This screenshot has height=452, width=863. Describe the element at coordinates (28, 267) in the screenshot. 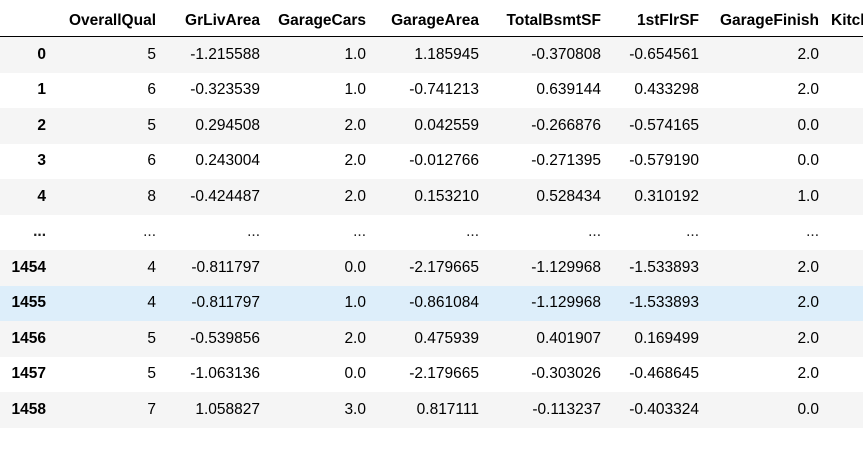

I see `row-index: 1454` at that location.